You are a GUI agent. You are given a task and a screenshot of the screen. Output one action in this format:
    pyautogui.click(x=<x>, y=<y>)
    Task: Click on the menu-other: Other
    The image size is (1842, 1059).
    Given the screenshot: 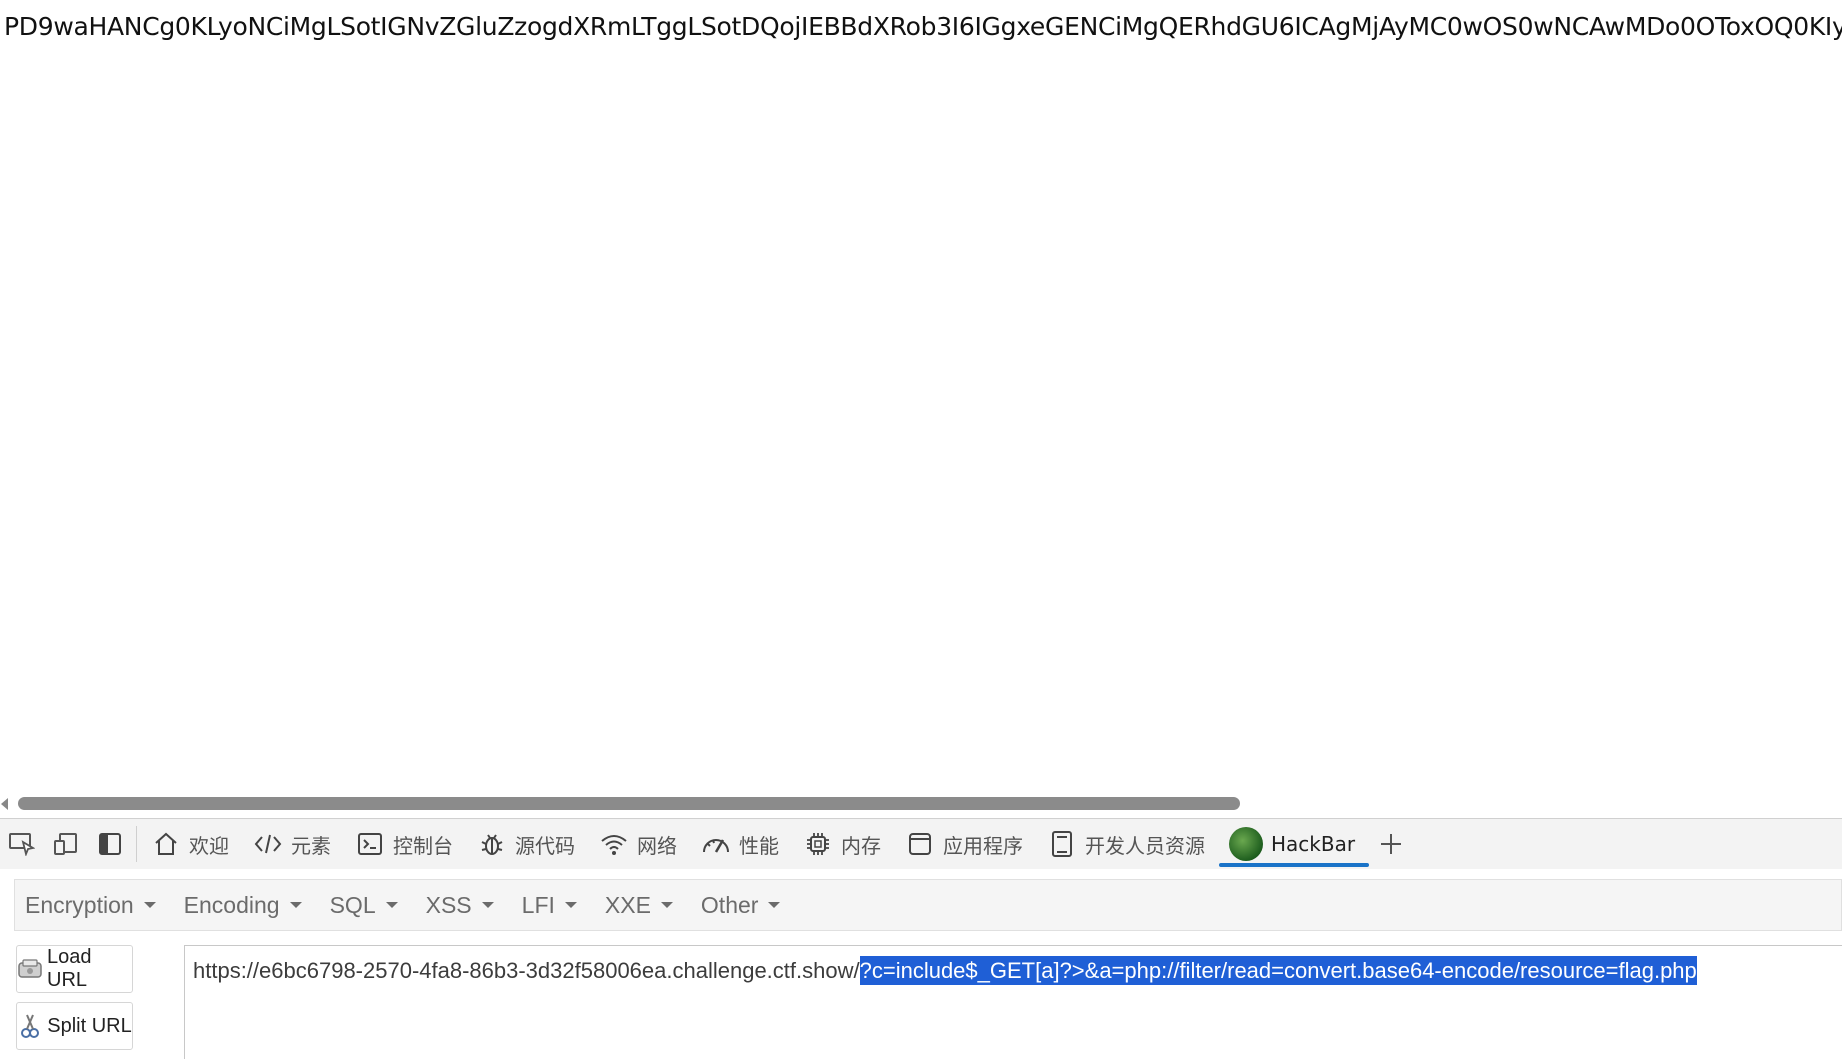 What is the action you would take?
    pyautogui.click(x=741, y=905)
    